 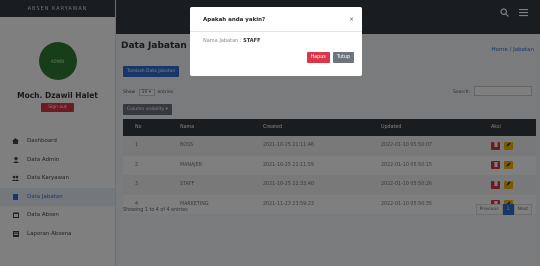 What do you see at coordinates (276, 31) in the screenshot?
I see `modal-divider` at bounding box center [276, 31].